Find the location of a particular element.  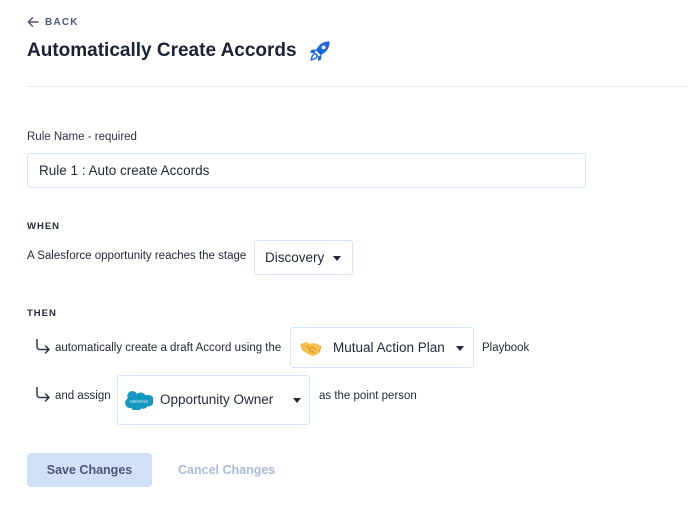

assignee-select: salesforce Opportunity Owner is located at coordinates (213, 400).